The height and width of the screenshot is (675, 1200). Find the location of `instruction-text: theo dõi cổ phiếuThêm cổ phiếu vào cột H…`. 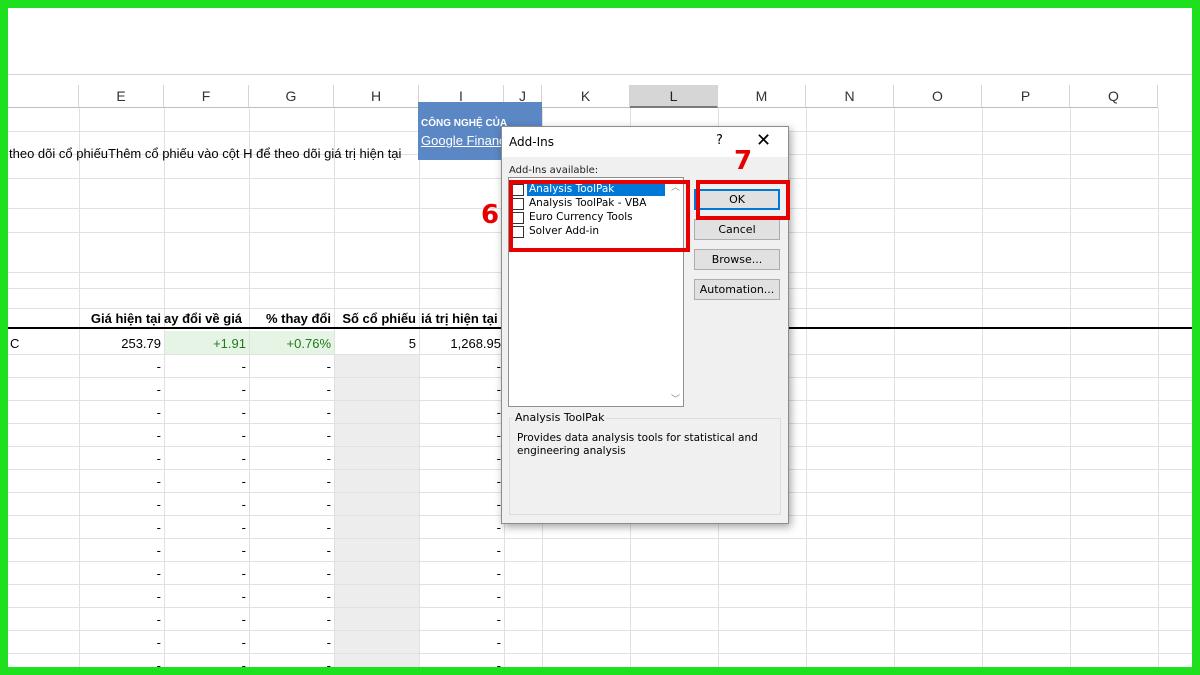

instruction-text: theo dõi cổ phiếuThêm cổ phiếu vào cột H… is located at coordinates (205, 153).